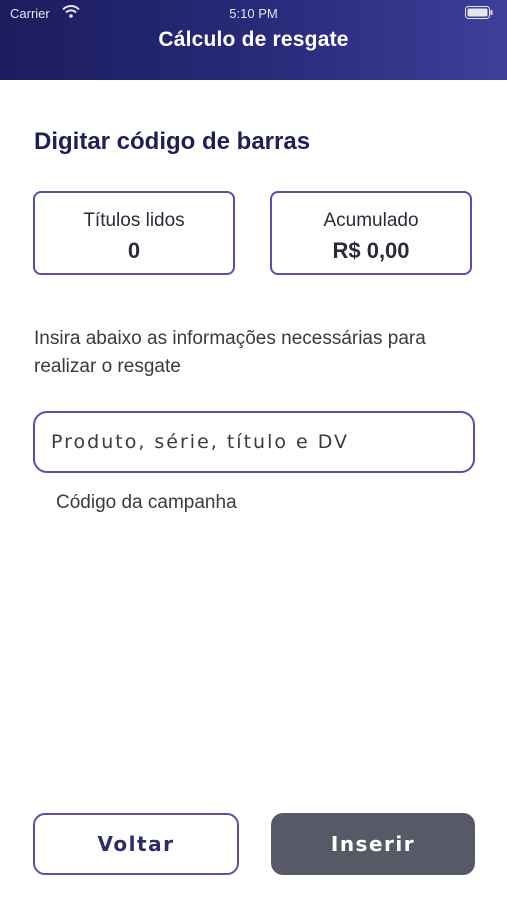 Image resolution: width=507 pixels, height=900 pixels. I want to click on accumulated-value: R$ 0,00, so click(371, 250).